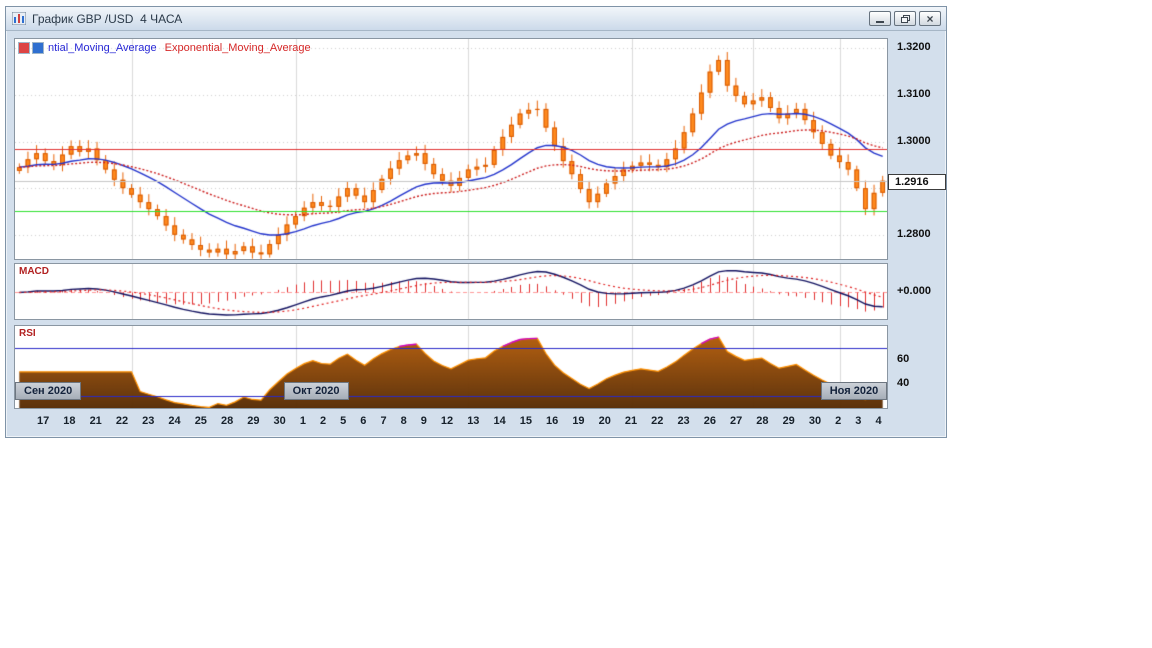 The width and height of the screenshot is (1152, 648). I want to click on time-tick: 20, so click(604, 421).